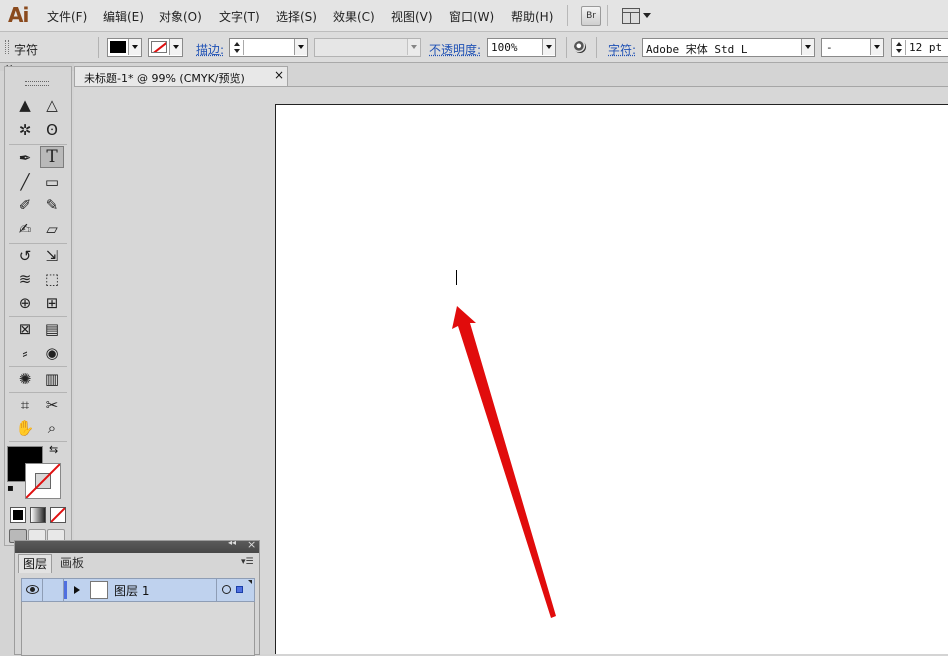 Image resolution: width=948 pixels, height=656 pixels. What do you see at coordinates (504, 462) in the screenshot?
I see `red-arrow-icon` at bounding box center [504, 462].